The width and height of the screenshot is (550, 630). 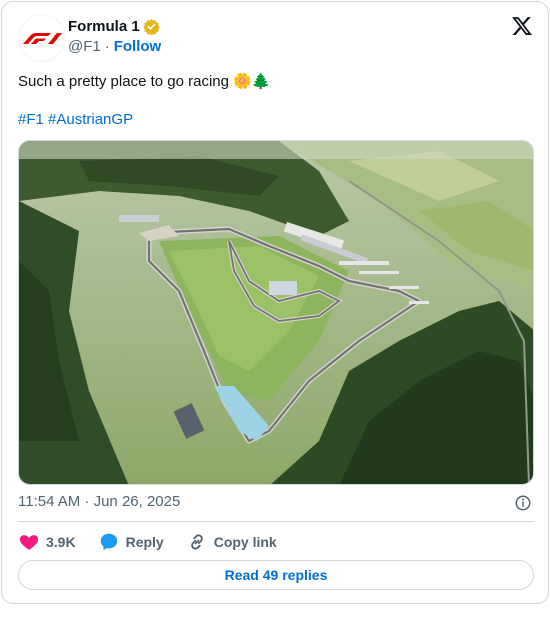 I want to click on divider, so click(x=276, y=521).